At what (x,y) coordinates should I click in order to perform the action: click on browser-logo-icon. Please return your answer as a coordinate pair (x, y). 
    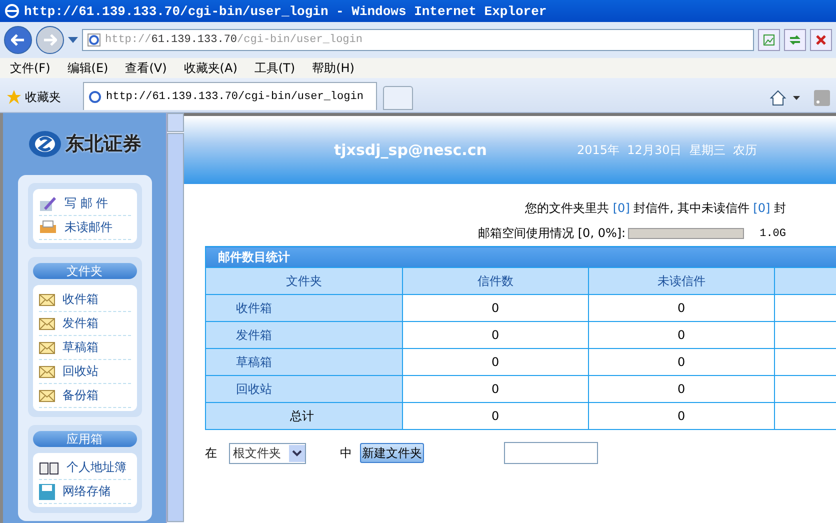
    Looking at the image, I should click on (12, 11).